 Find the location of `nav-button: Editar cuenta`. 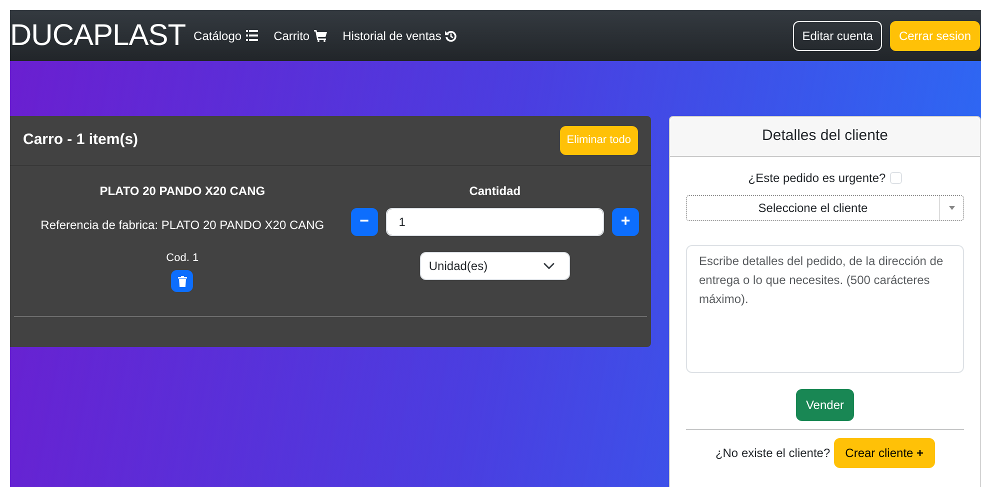

nav-button: Editar cuenta is located at coordinates (837, 35).